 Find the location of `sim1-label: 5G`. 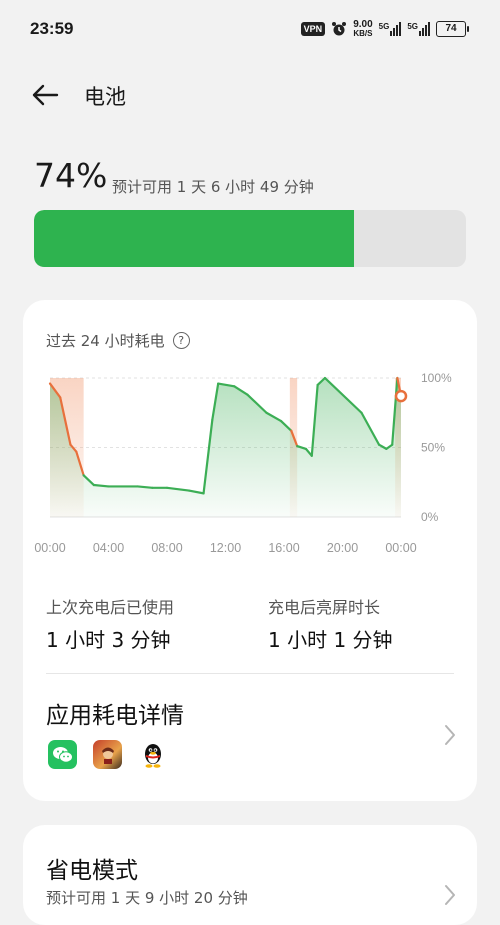

sim1-label: 5G is located at coordinates (384, 26).